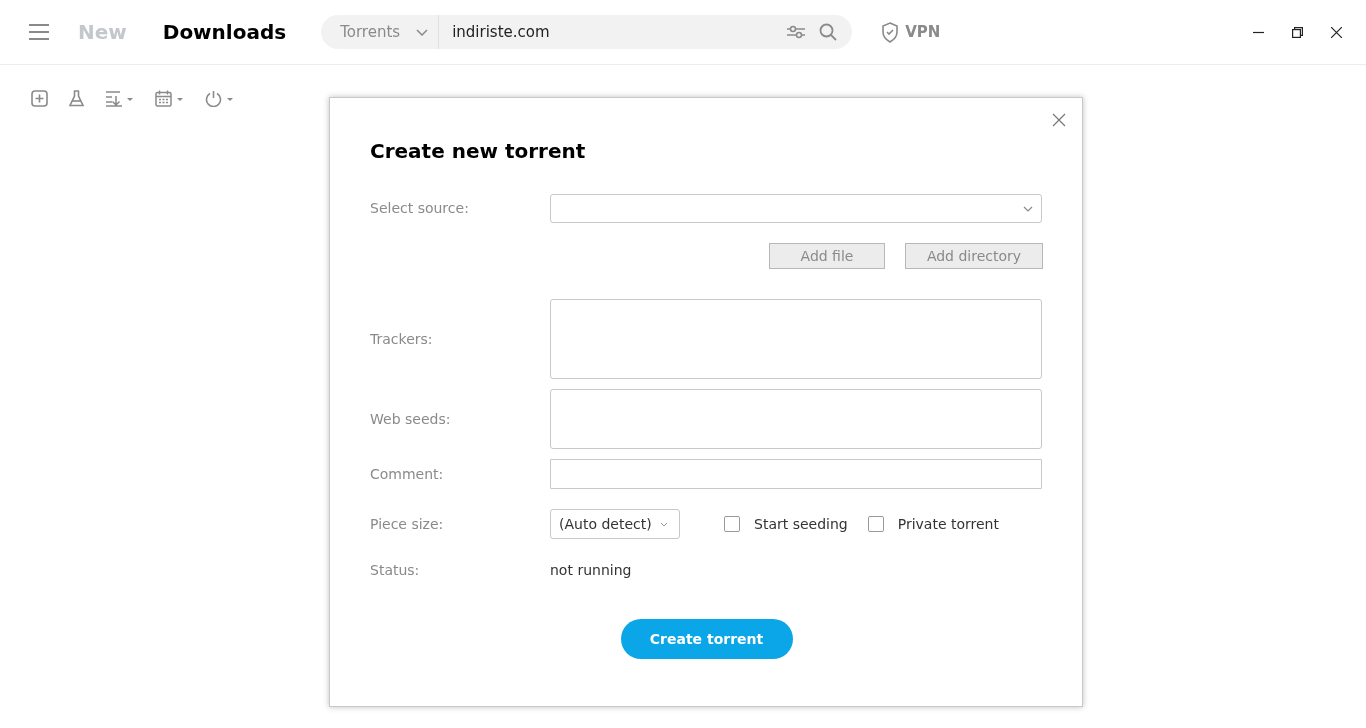 This screenshot has height=728, width=1366. What do you see at coordinates (1297, 32) in the screenshot?
I see `restore-icon` at bounding box center [1297, 32].